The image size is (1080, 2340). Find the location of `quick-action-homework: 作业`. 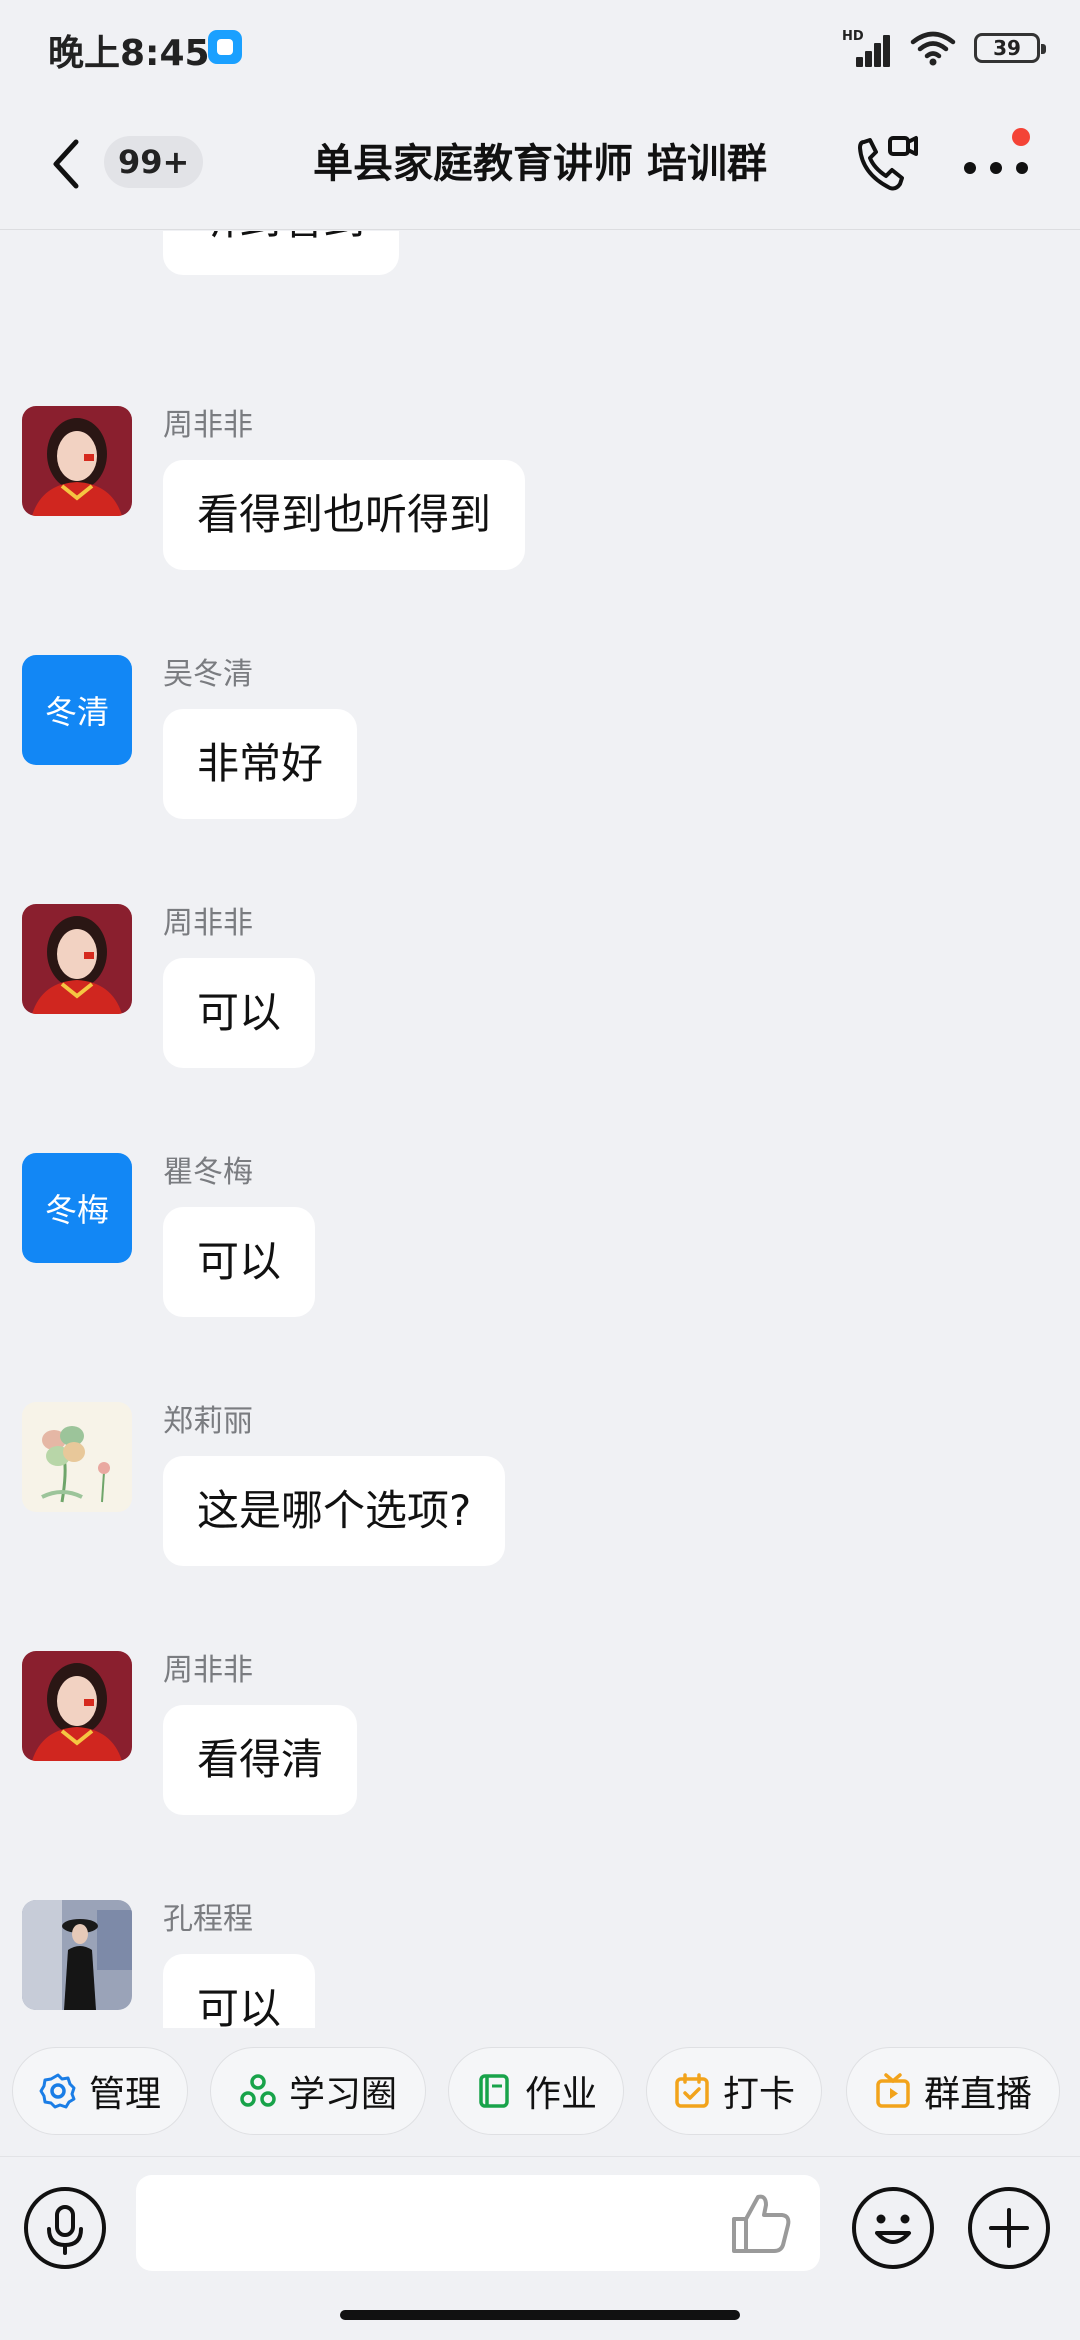

quick-action-homework: 作业 is located at coordinates (536, 2091).